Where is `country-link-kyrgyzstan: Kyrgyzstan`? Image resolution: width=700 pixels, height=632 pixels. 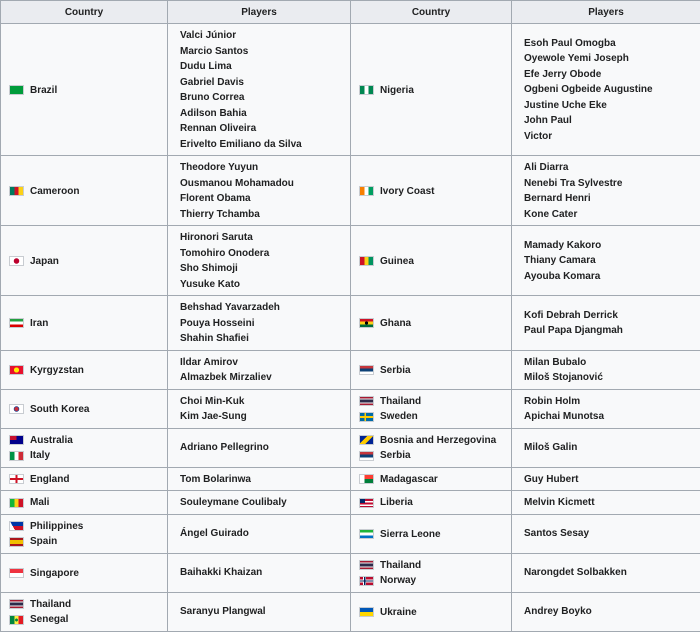 country-link-kyrgyzstan: Kyrgyzstan is located at coordinates (57, 370).